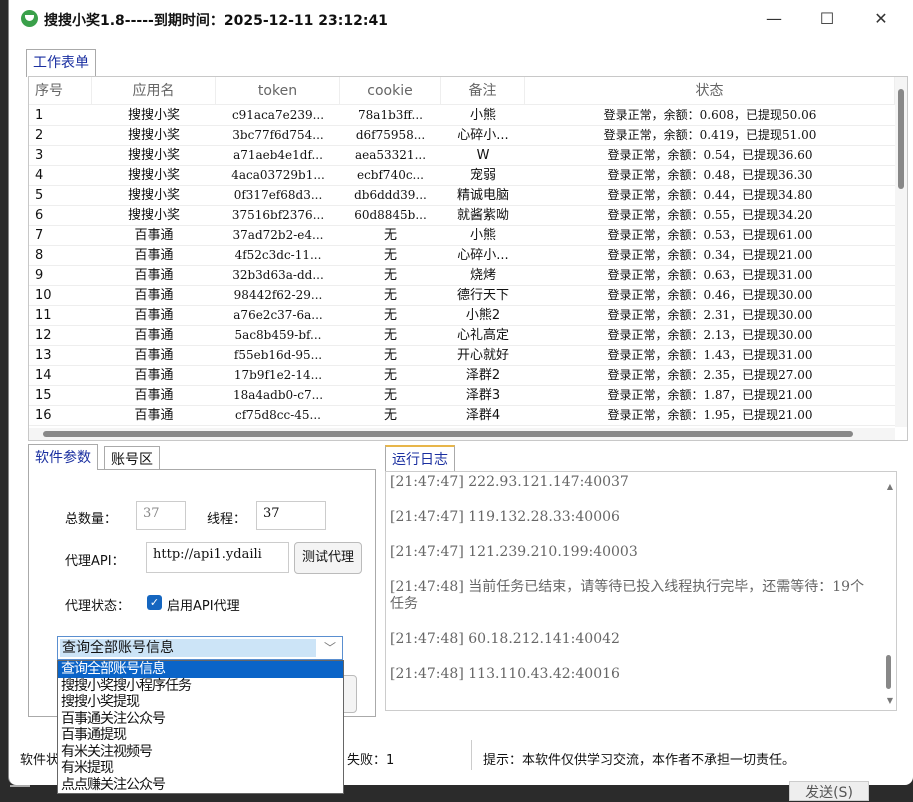 Image resolution: width=913 pixels, height=802 pixels. I want to click on table-header: 序号 应用名 token cookie 备注 状态, so click(462, 91).